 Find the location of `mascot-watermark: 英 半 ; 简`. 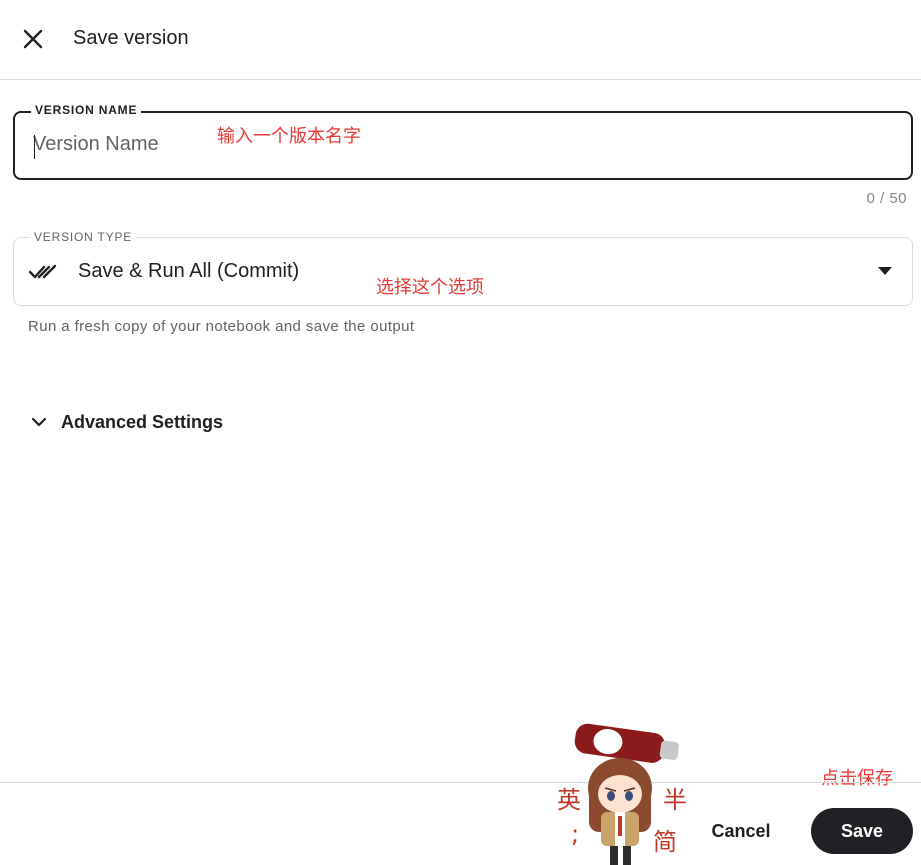

mascot-watermark: 英 半 ; 简 is located at coordinates (623, 792).